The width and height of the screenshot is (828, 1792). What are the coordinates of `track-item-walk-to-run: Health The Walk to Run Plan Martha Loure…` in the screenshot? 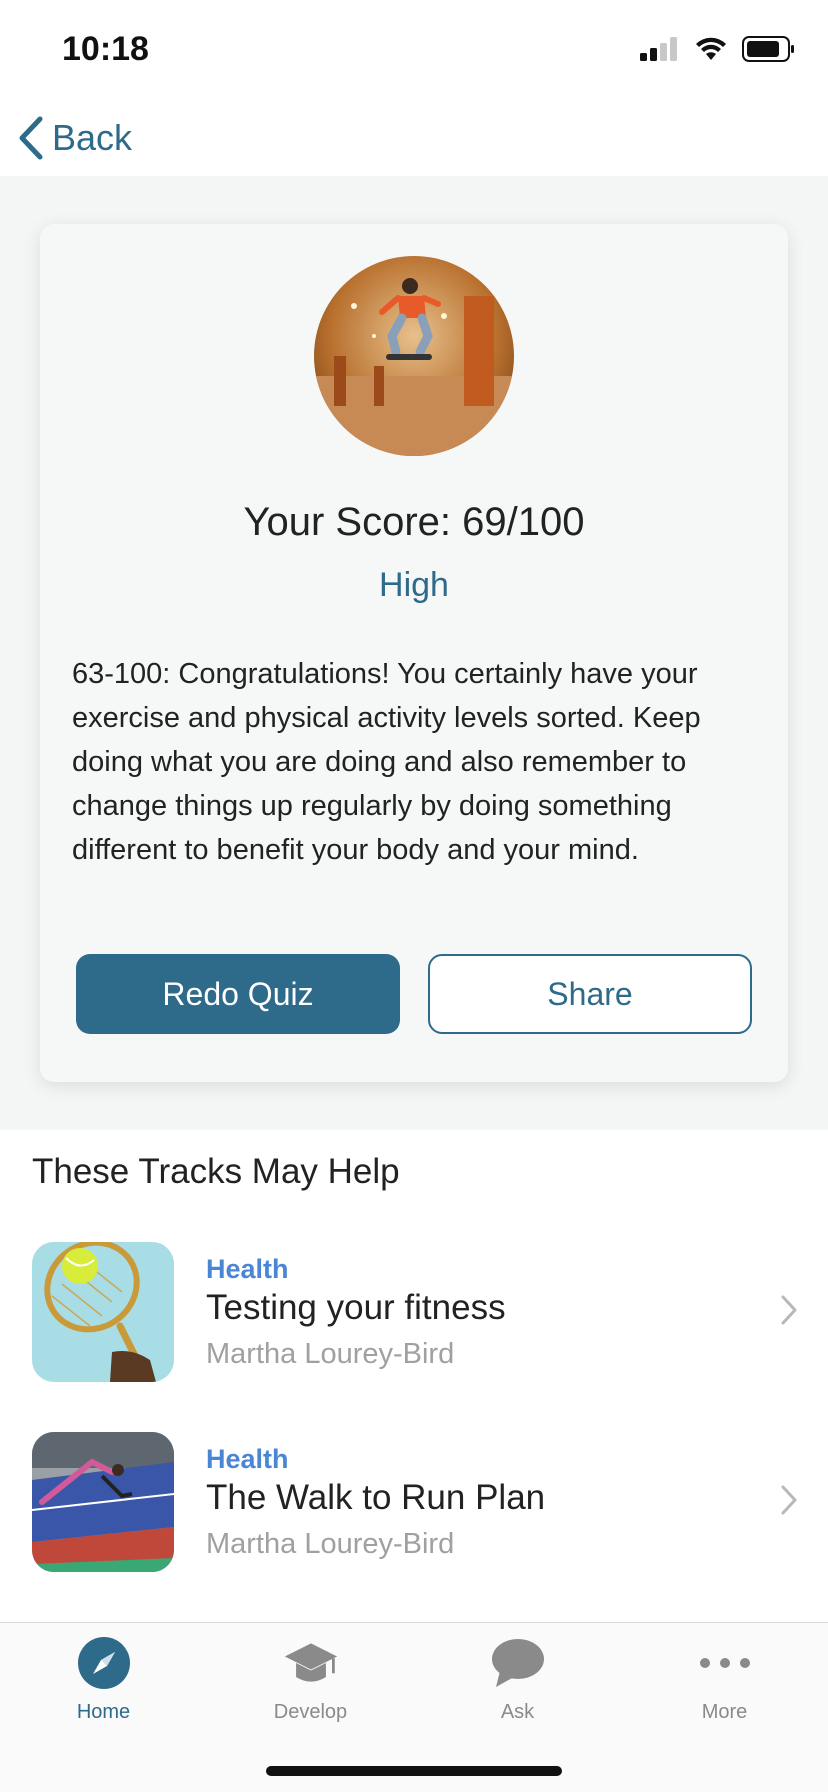 It's located at (414, 1502).